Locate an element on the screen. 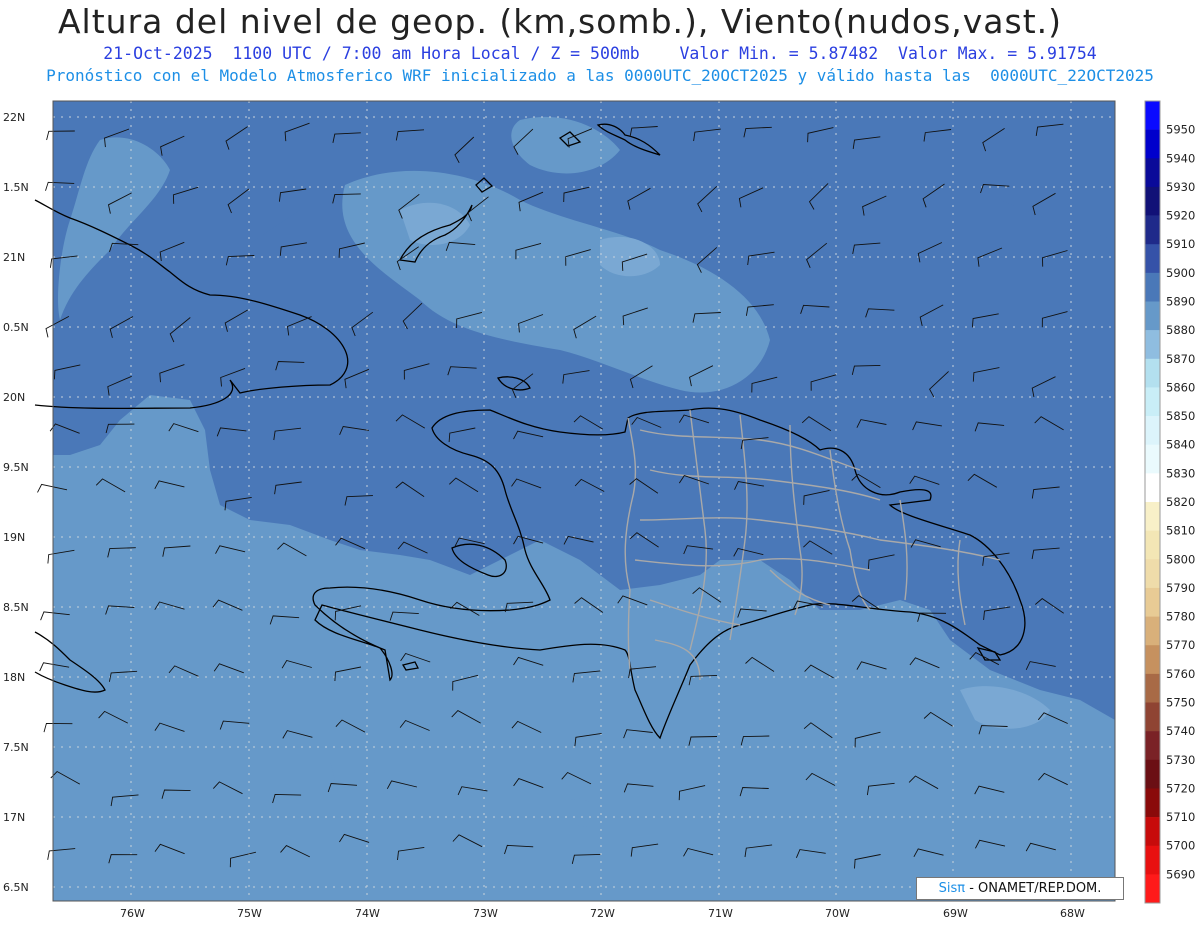 This screenshot has width=1200, height=927. colorbar-label: 5930 is located at coordinates (1180, 187).